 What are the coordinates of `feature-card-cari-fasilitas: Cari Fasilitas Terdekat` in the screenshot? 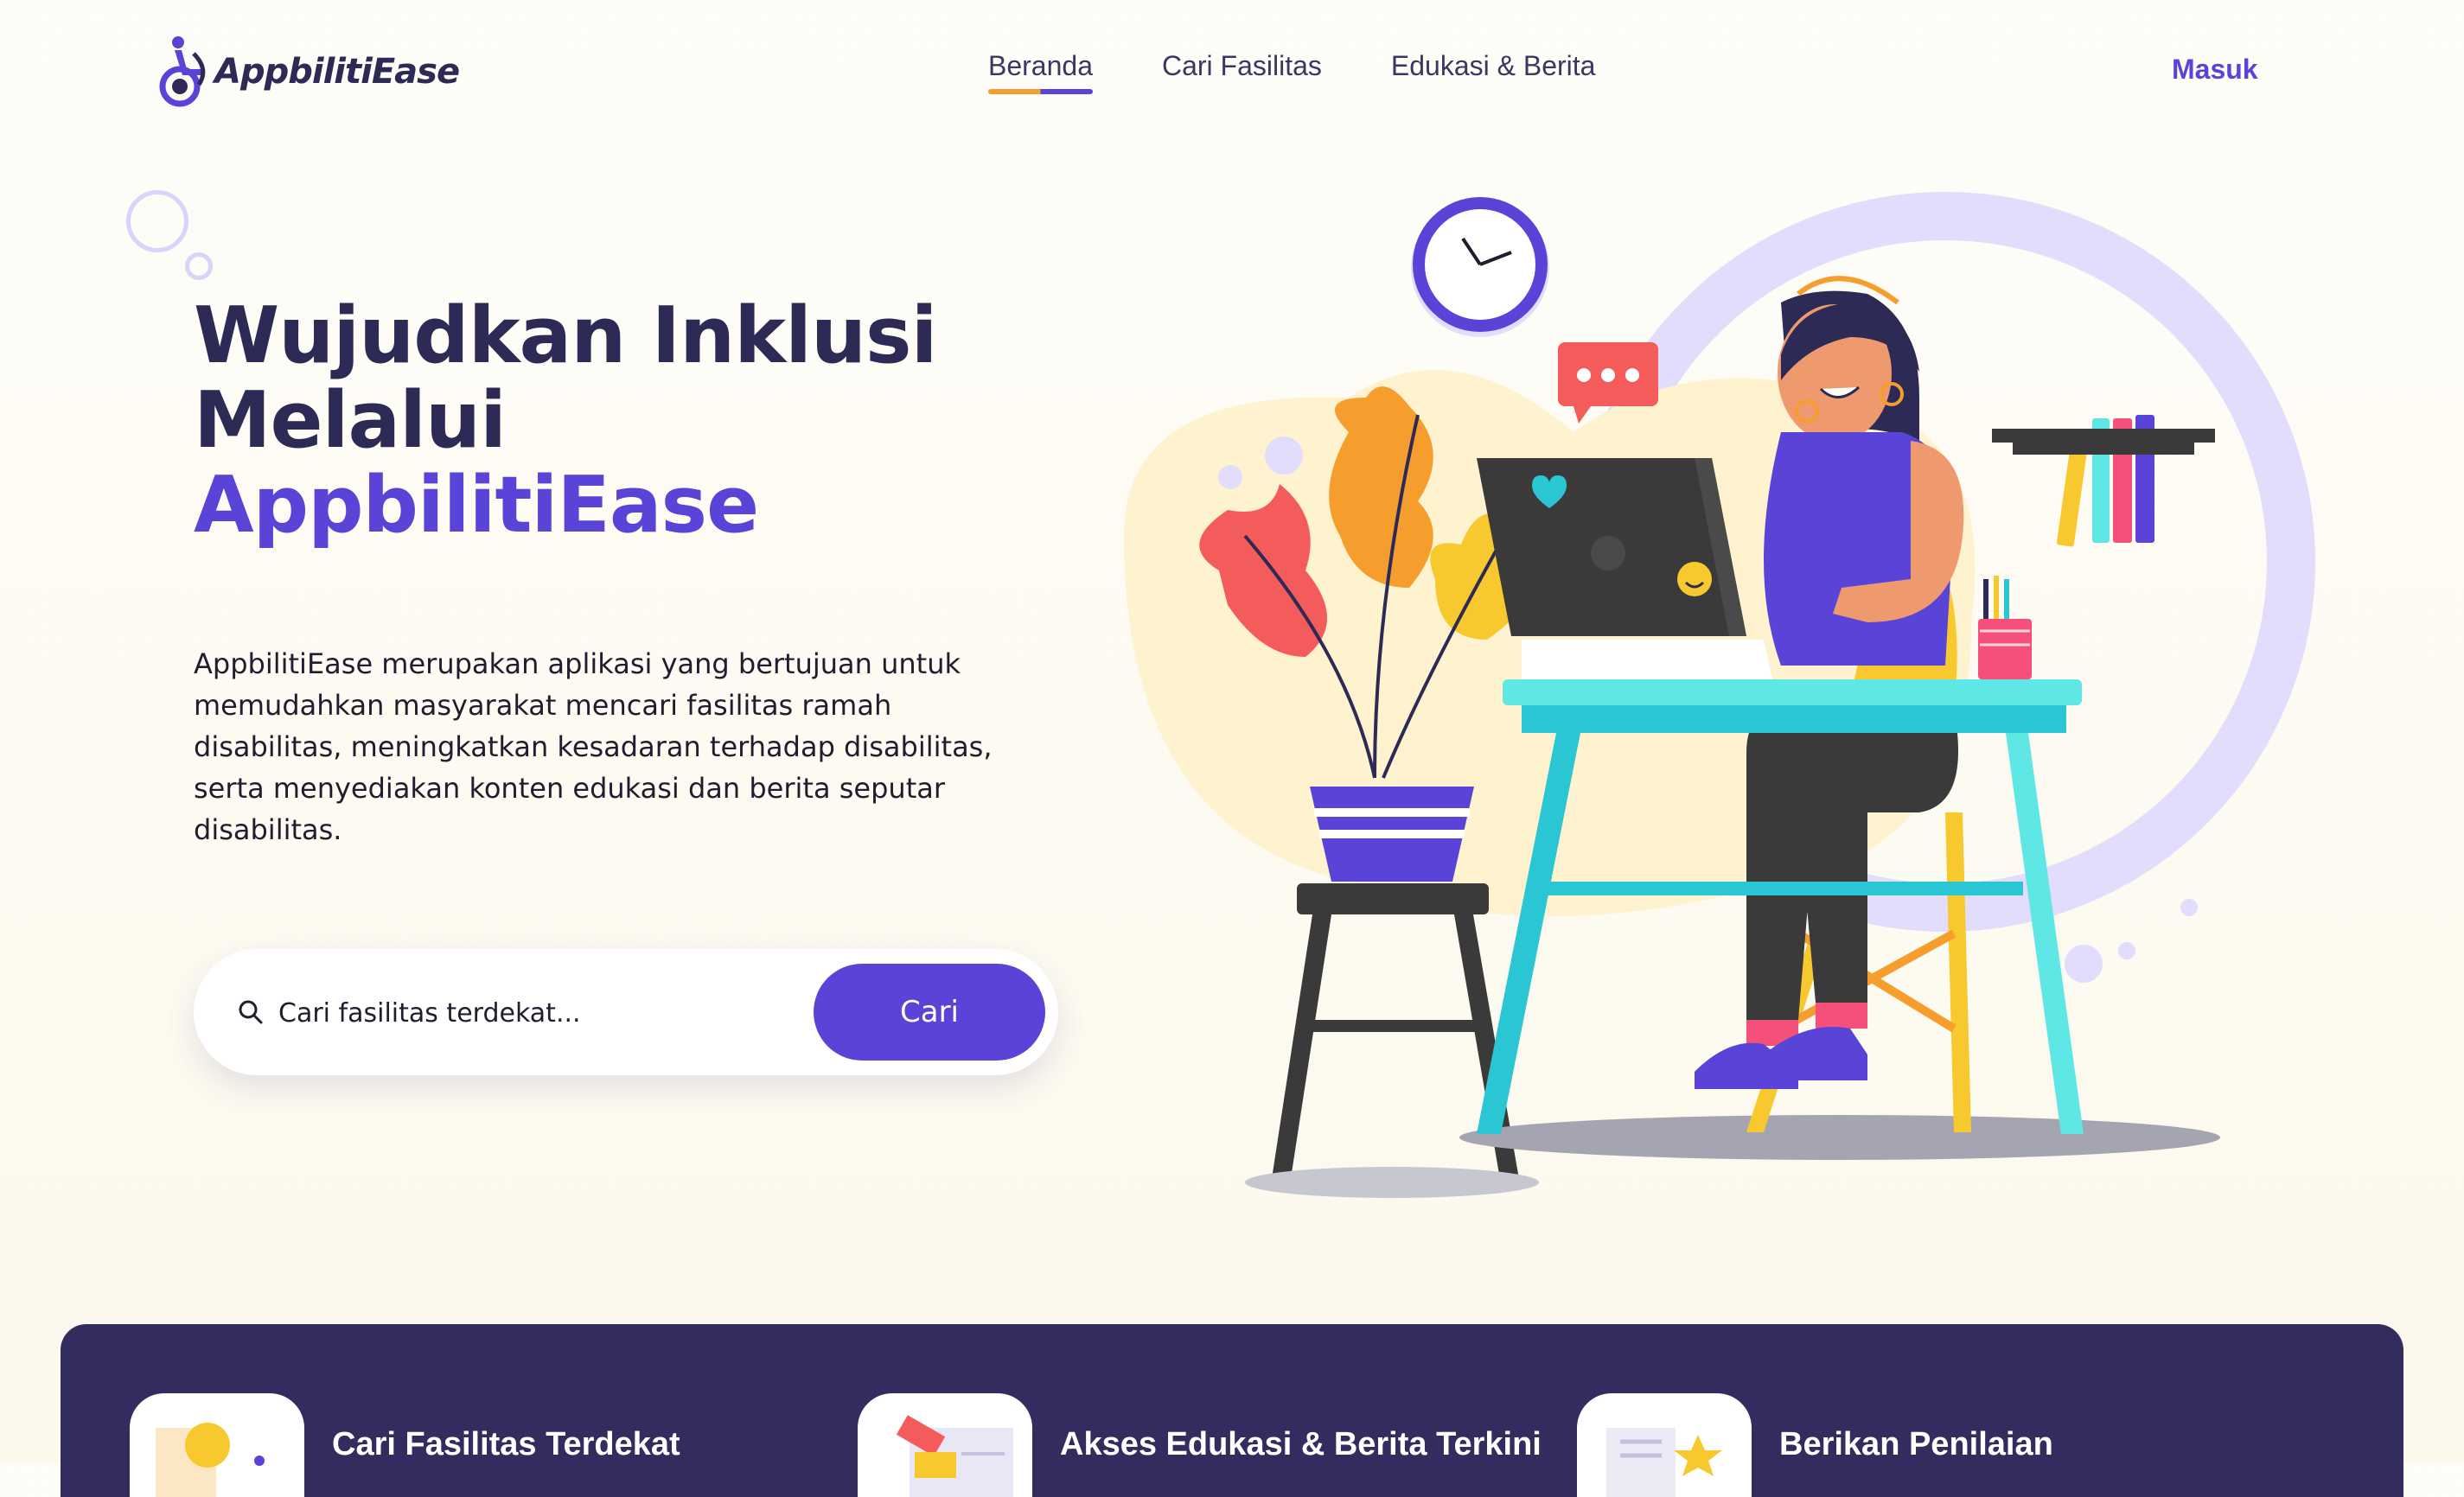 It's located at (405, 1445).